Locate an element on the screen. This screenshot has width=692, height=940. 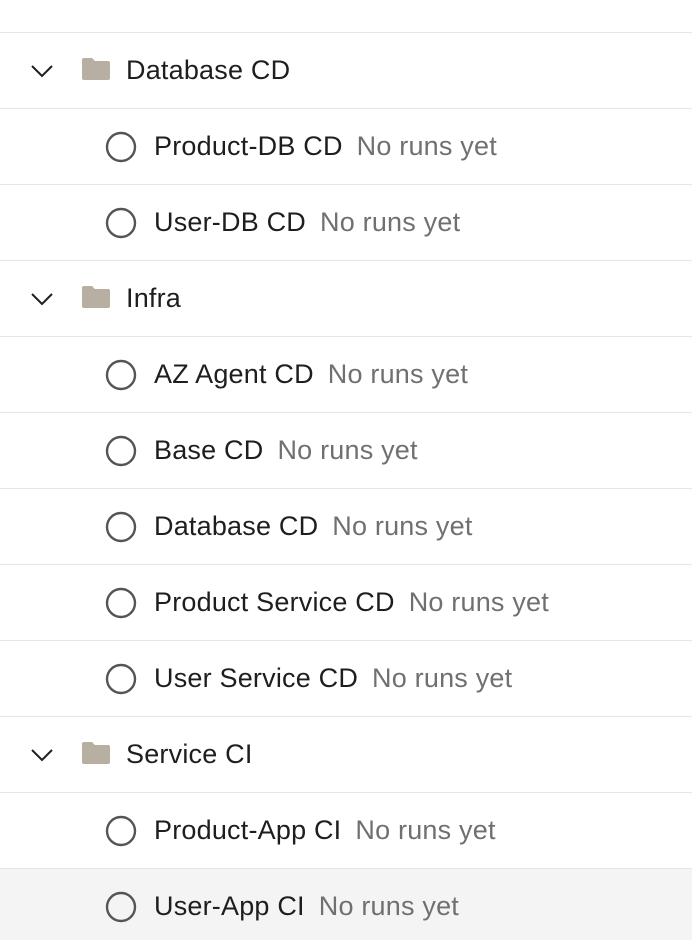
folder-row-service-ci: Service CI is located at coordinates (346, 755).